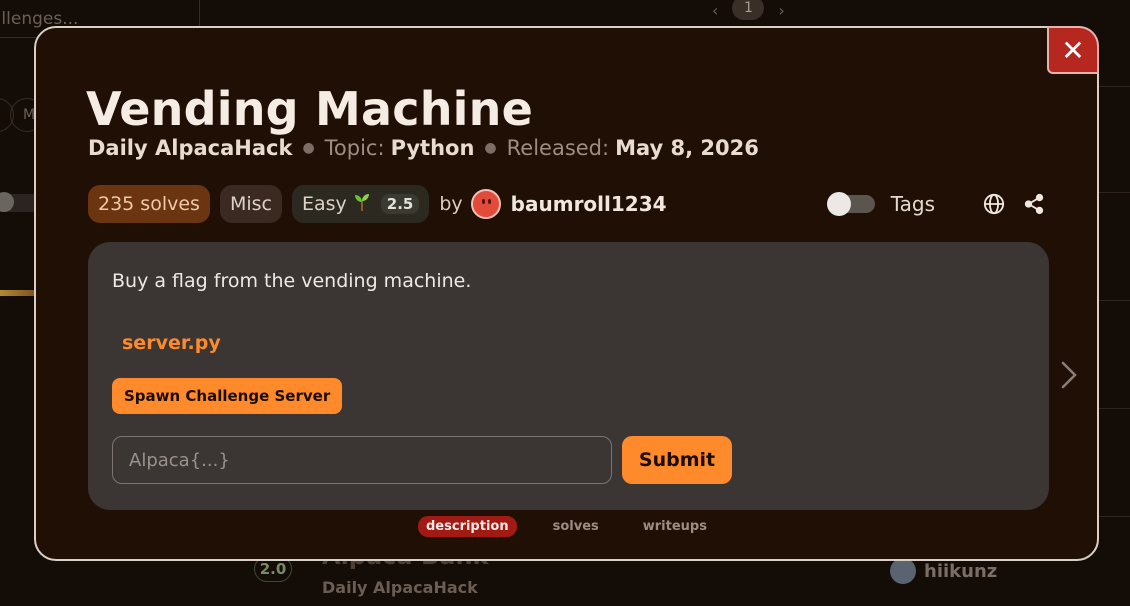 The height and width of the screenshot is (606, 1130). What do you see at coordinates (961, 571) in the screenshot?
I see `background-author-name: hiikunz` at bounding box center [961, 571].